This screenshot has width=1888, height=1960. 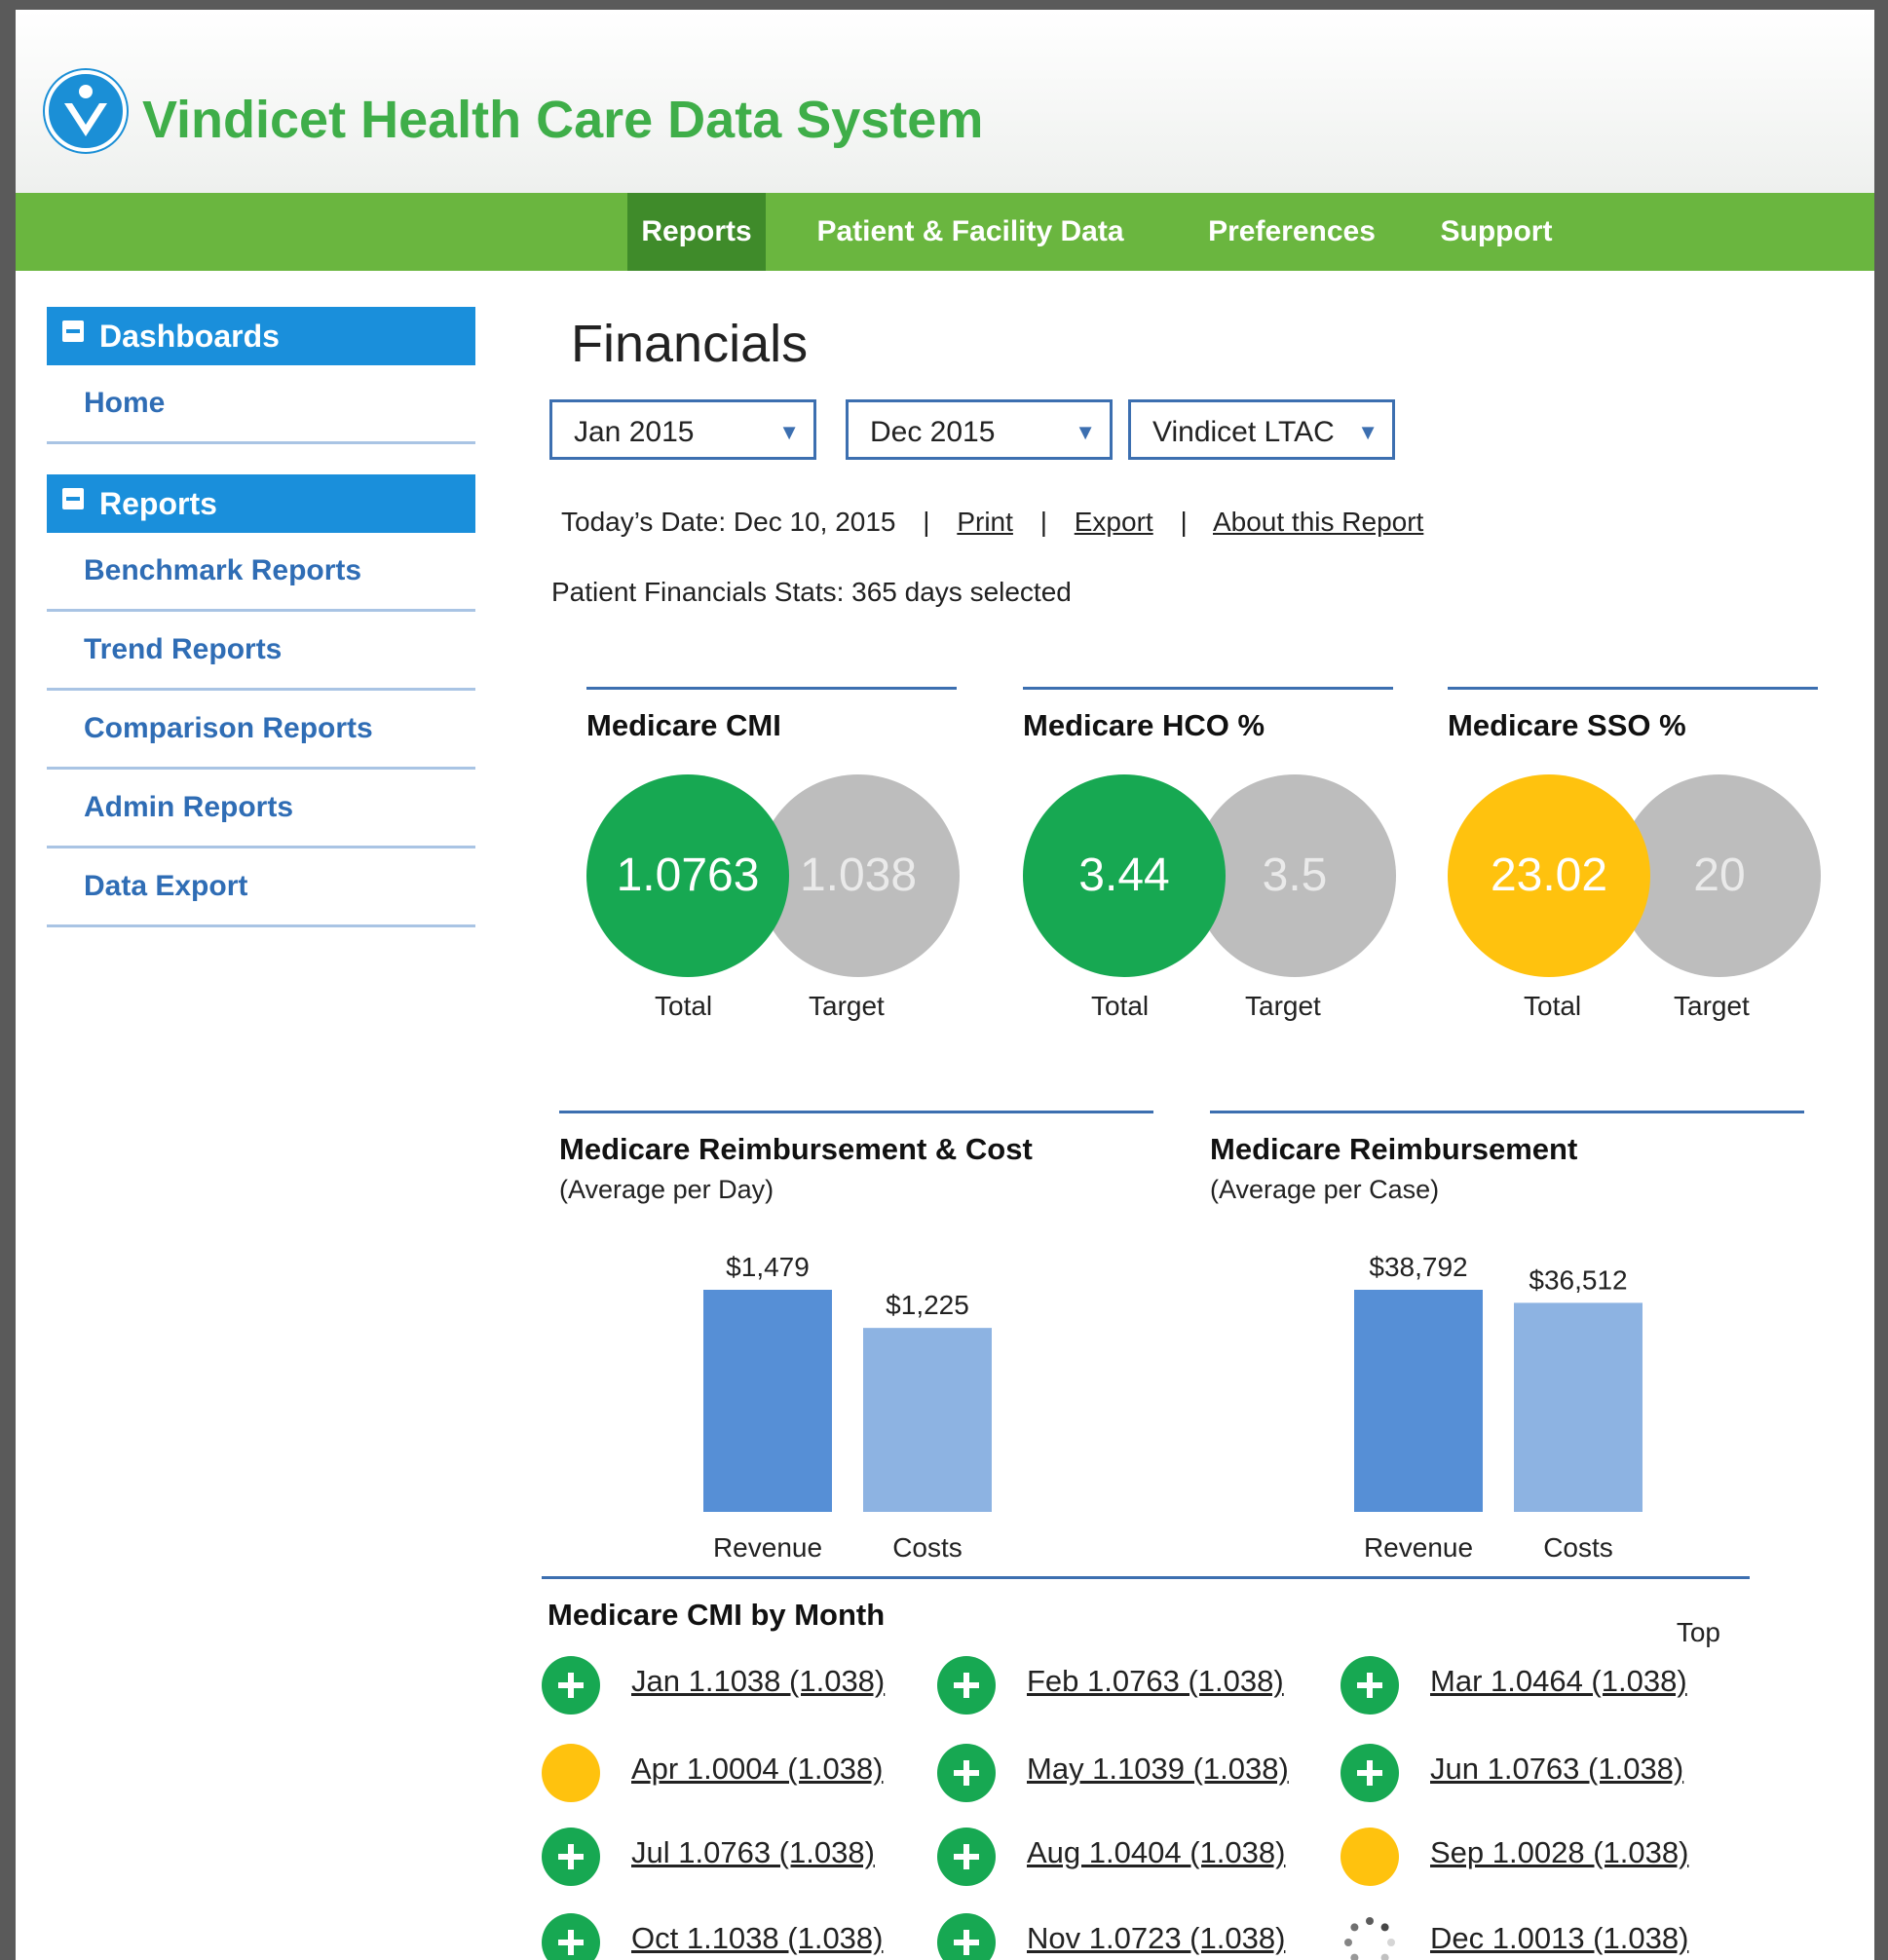 What do you see at coordinates (1124, 875) in the screenshot?
I see `kpi-total-circle: 3.44` at bounding box center [1124, 875].